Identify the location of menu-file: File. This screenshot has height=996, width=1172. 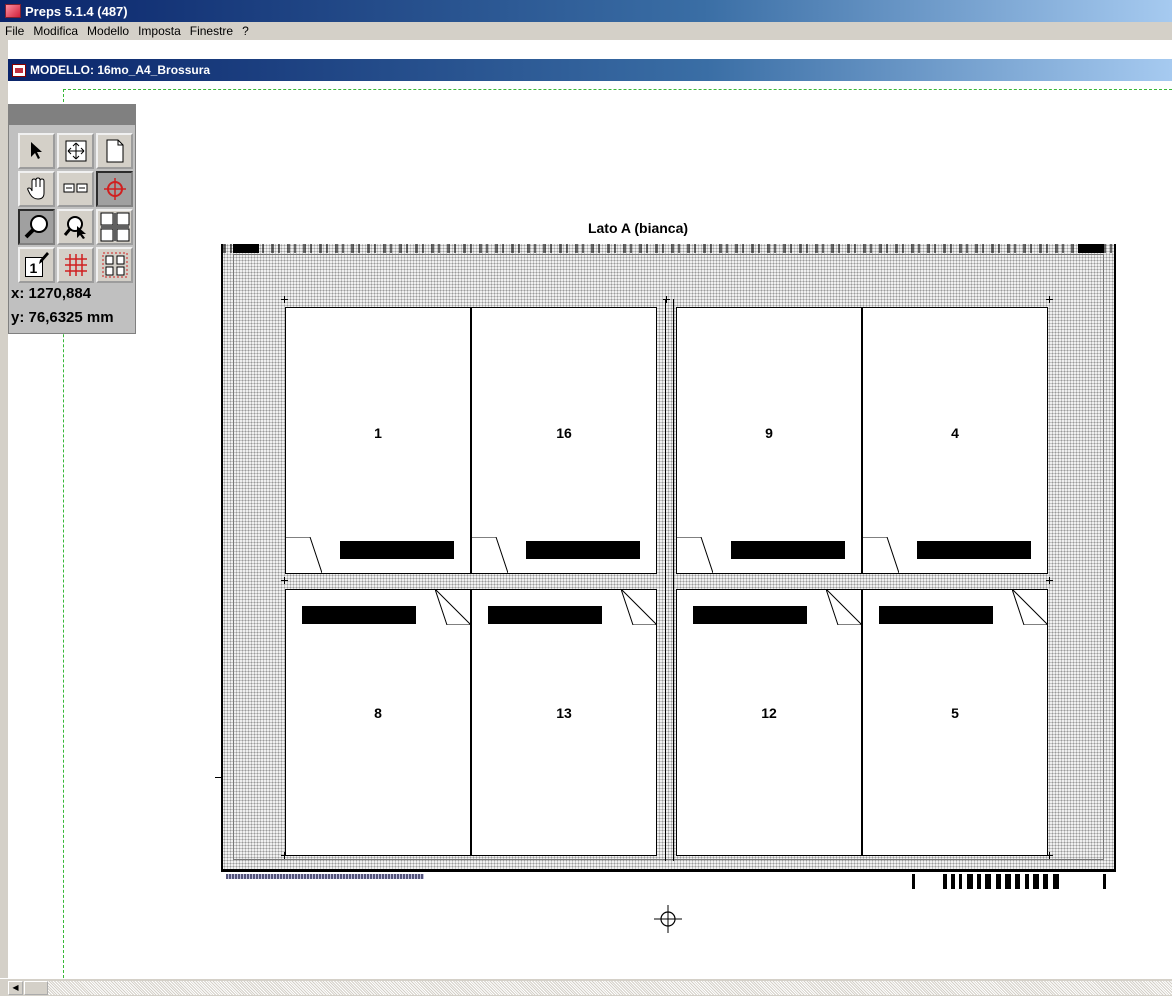
(14, 31).